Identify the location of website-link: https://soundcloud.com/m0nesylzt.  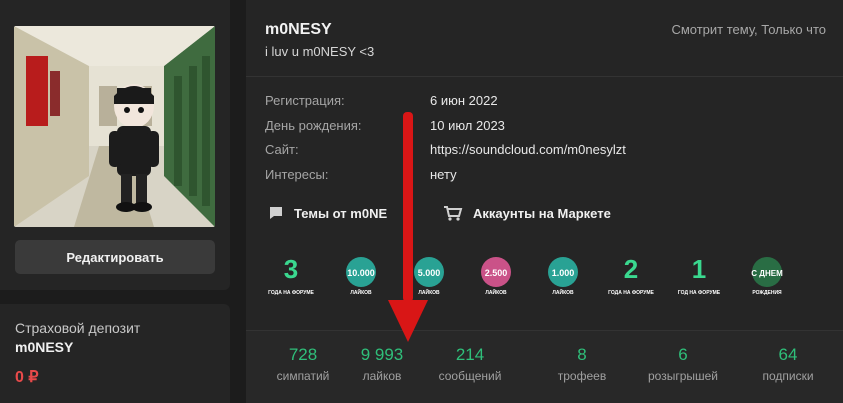
(528, 149).